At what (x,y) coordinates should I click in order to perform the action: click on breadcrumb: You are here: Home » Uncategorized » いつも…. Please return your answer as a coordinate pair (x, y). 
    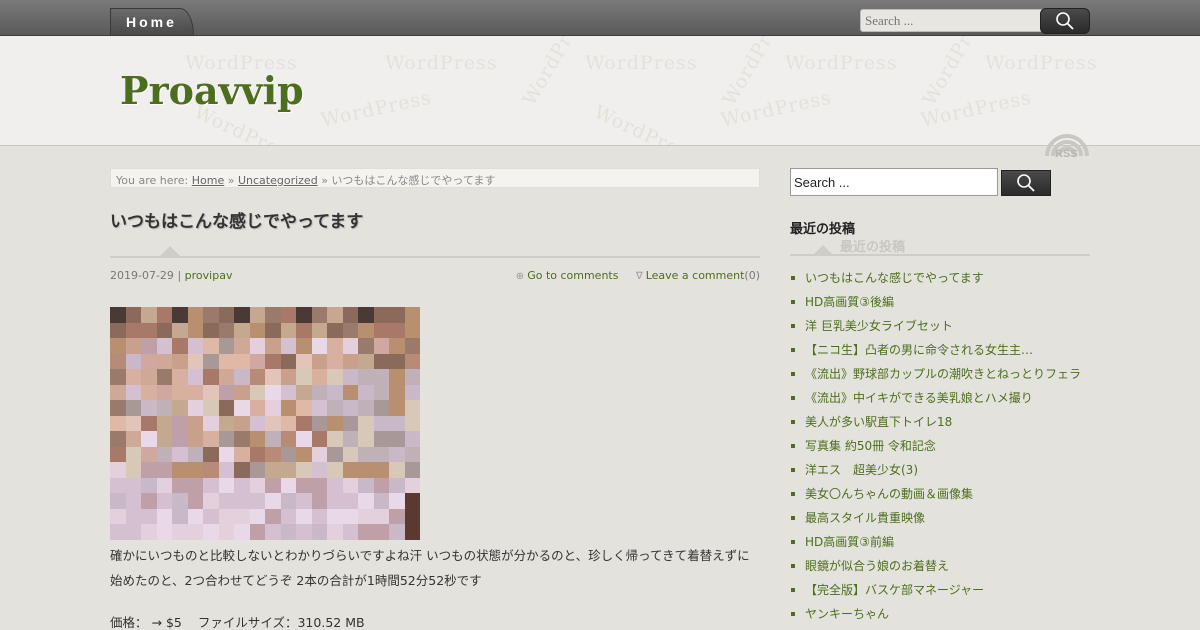
    Looking at the image, I should click on (435, 178).